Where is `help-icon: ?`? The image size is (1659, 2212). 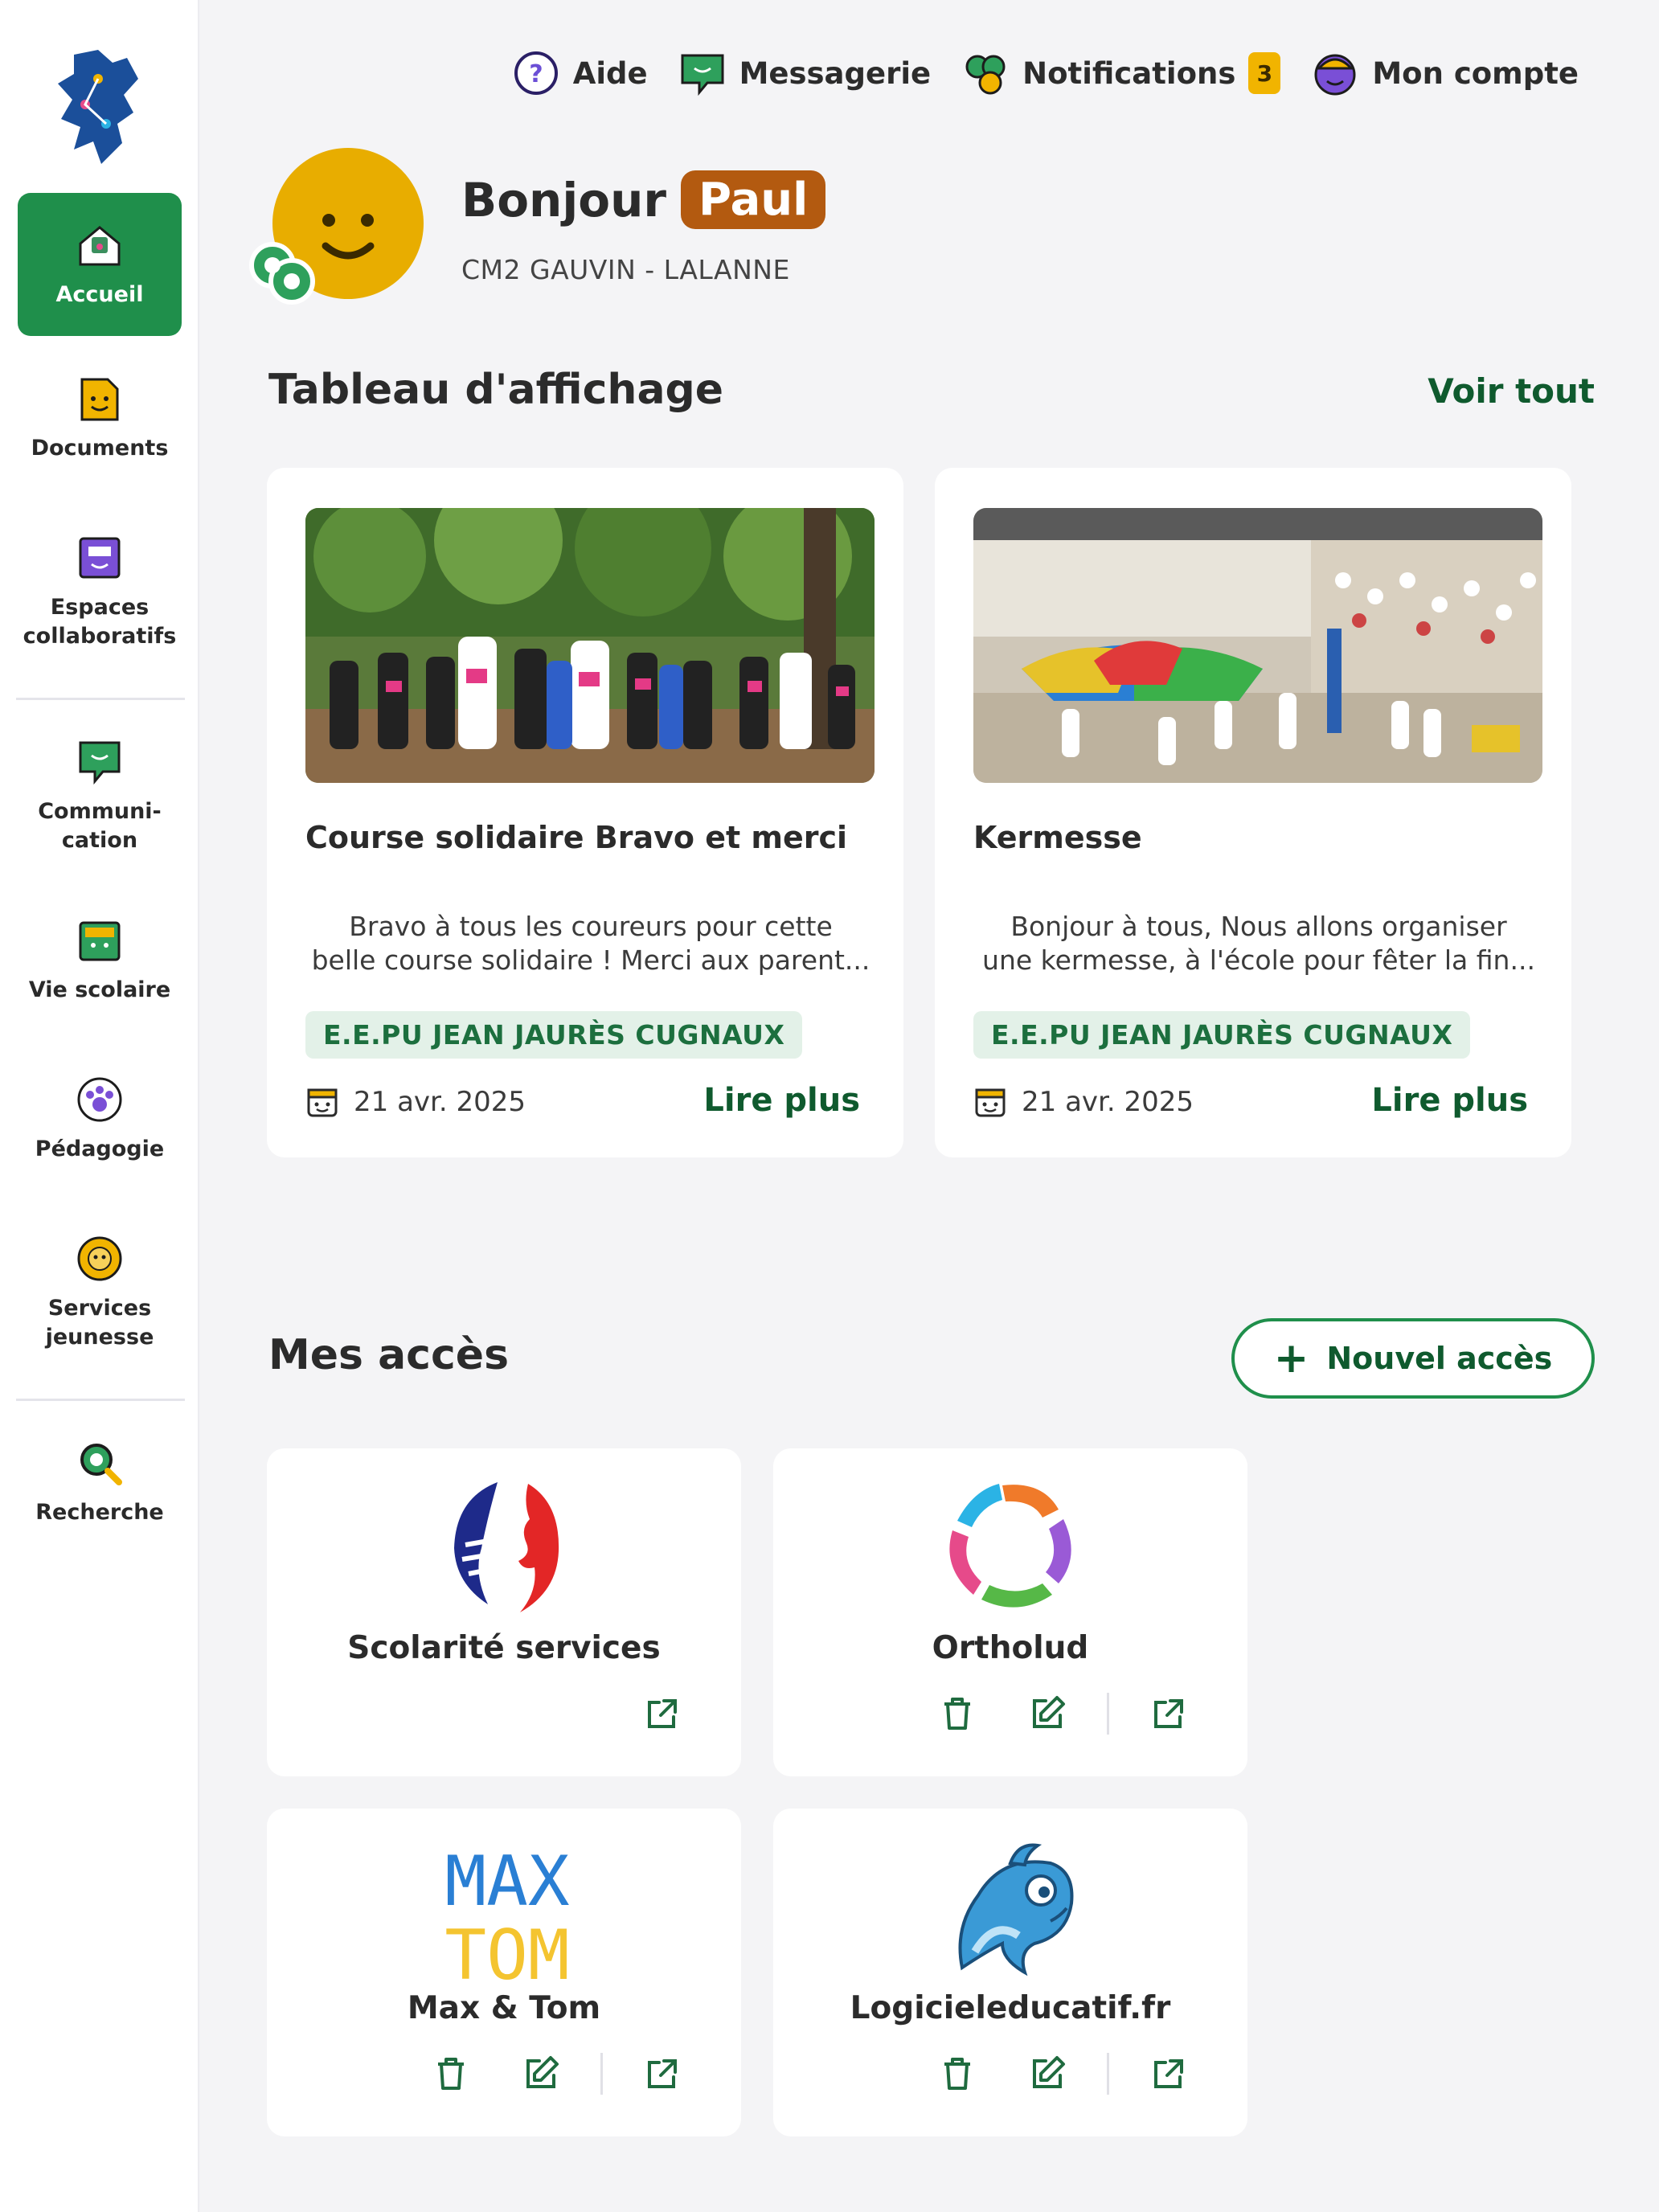
help-icon: ? is located at coordinates (536, 73).